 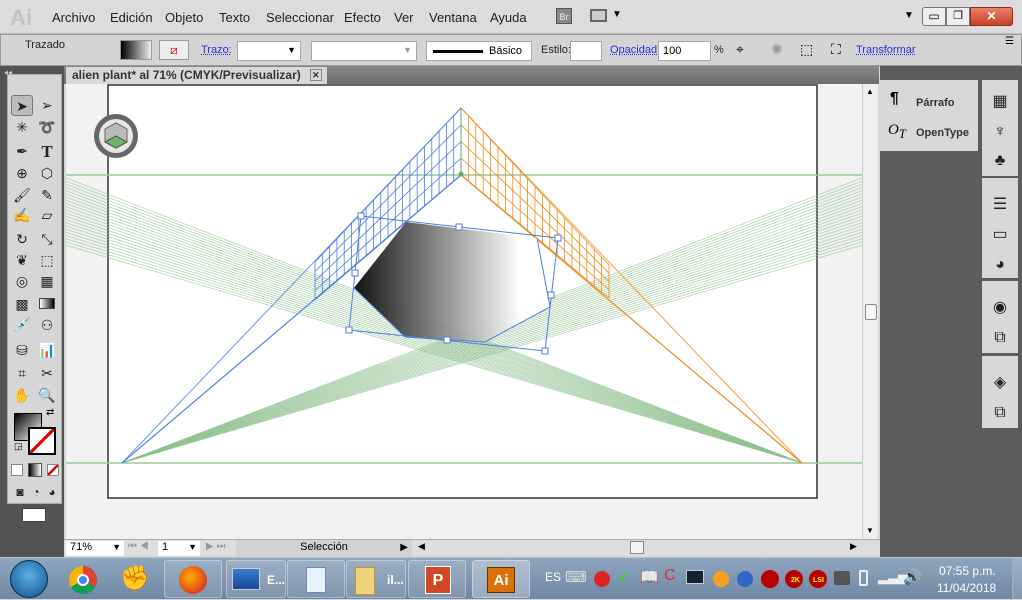 I want to click on artboard-tool-icon: ⌗, so click(x=22, y=373).